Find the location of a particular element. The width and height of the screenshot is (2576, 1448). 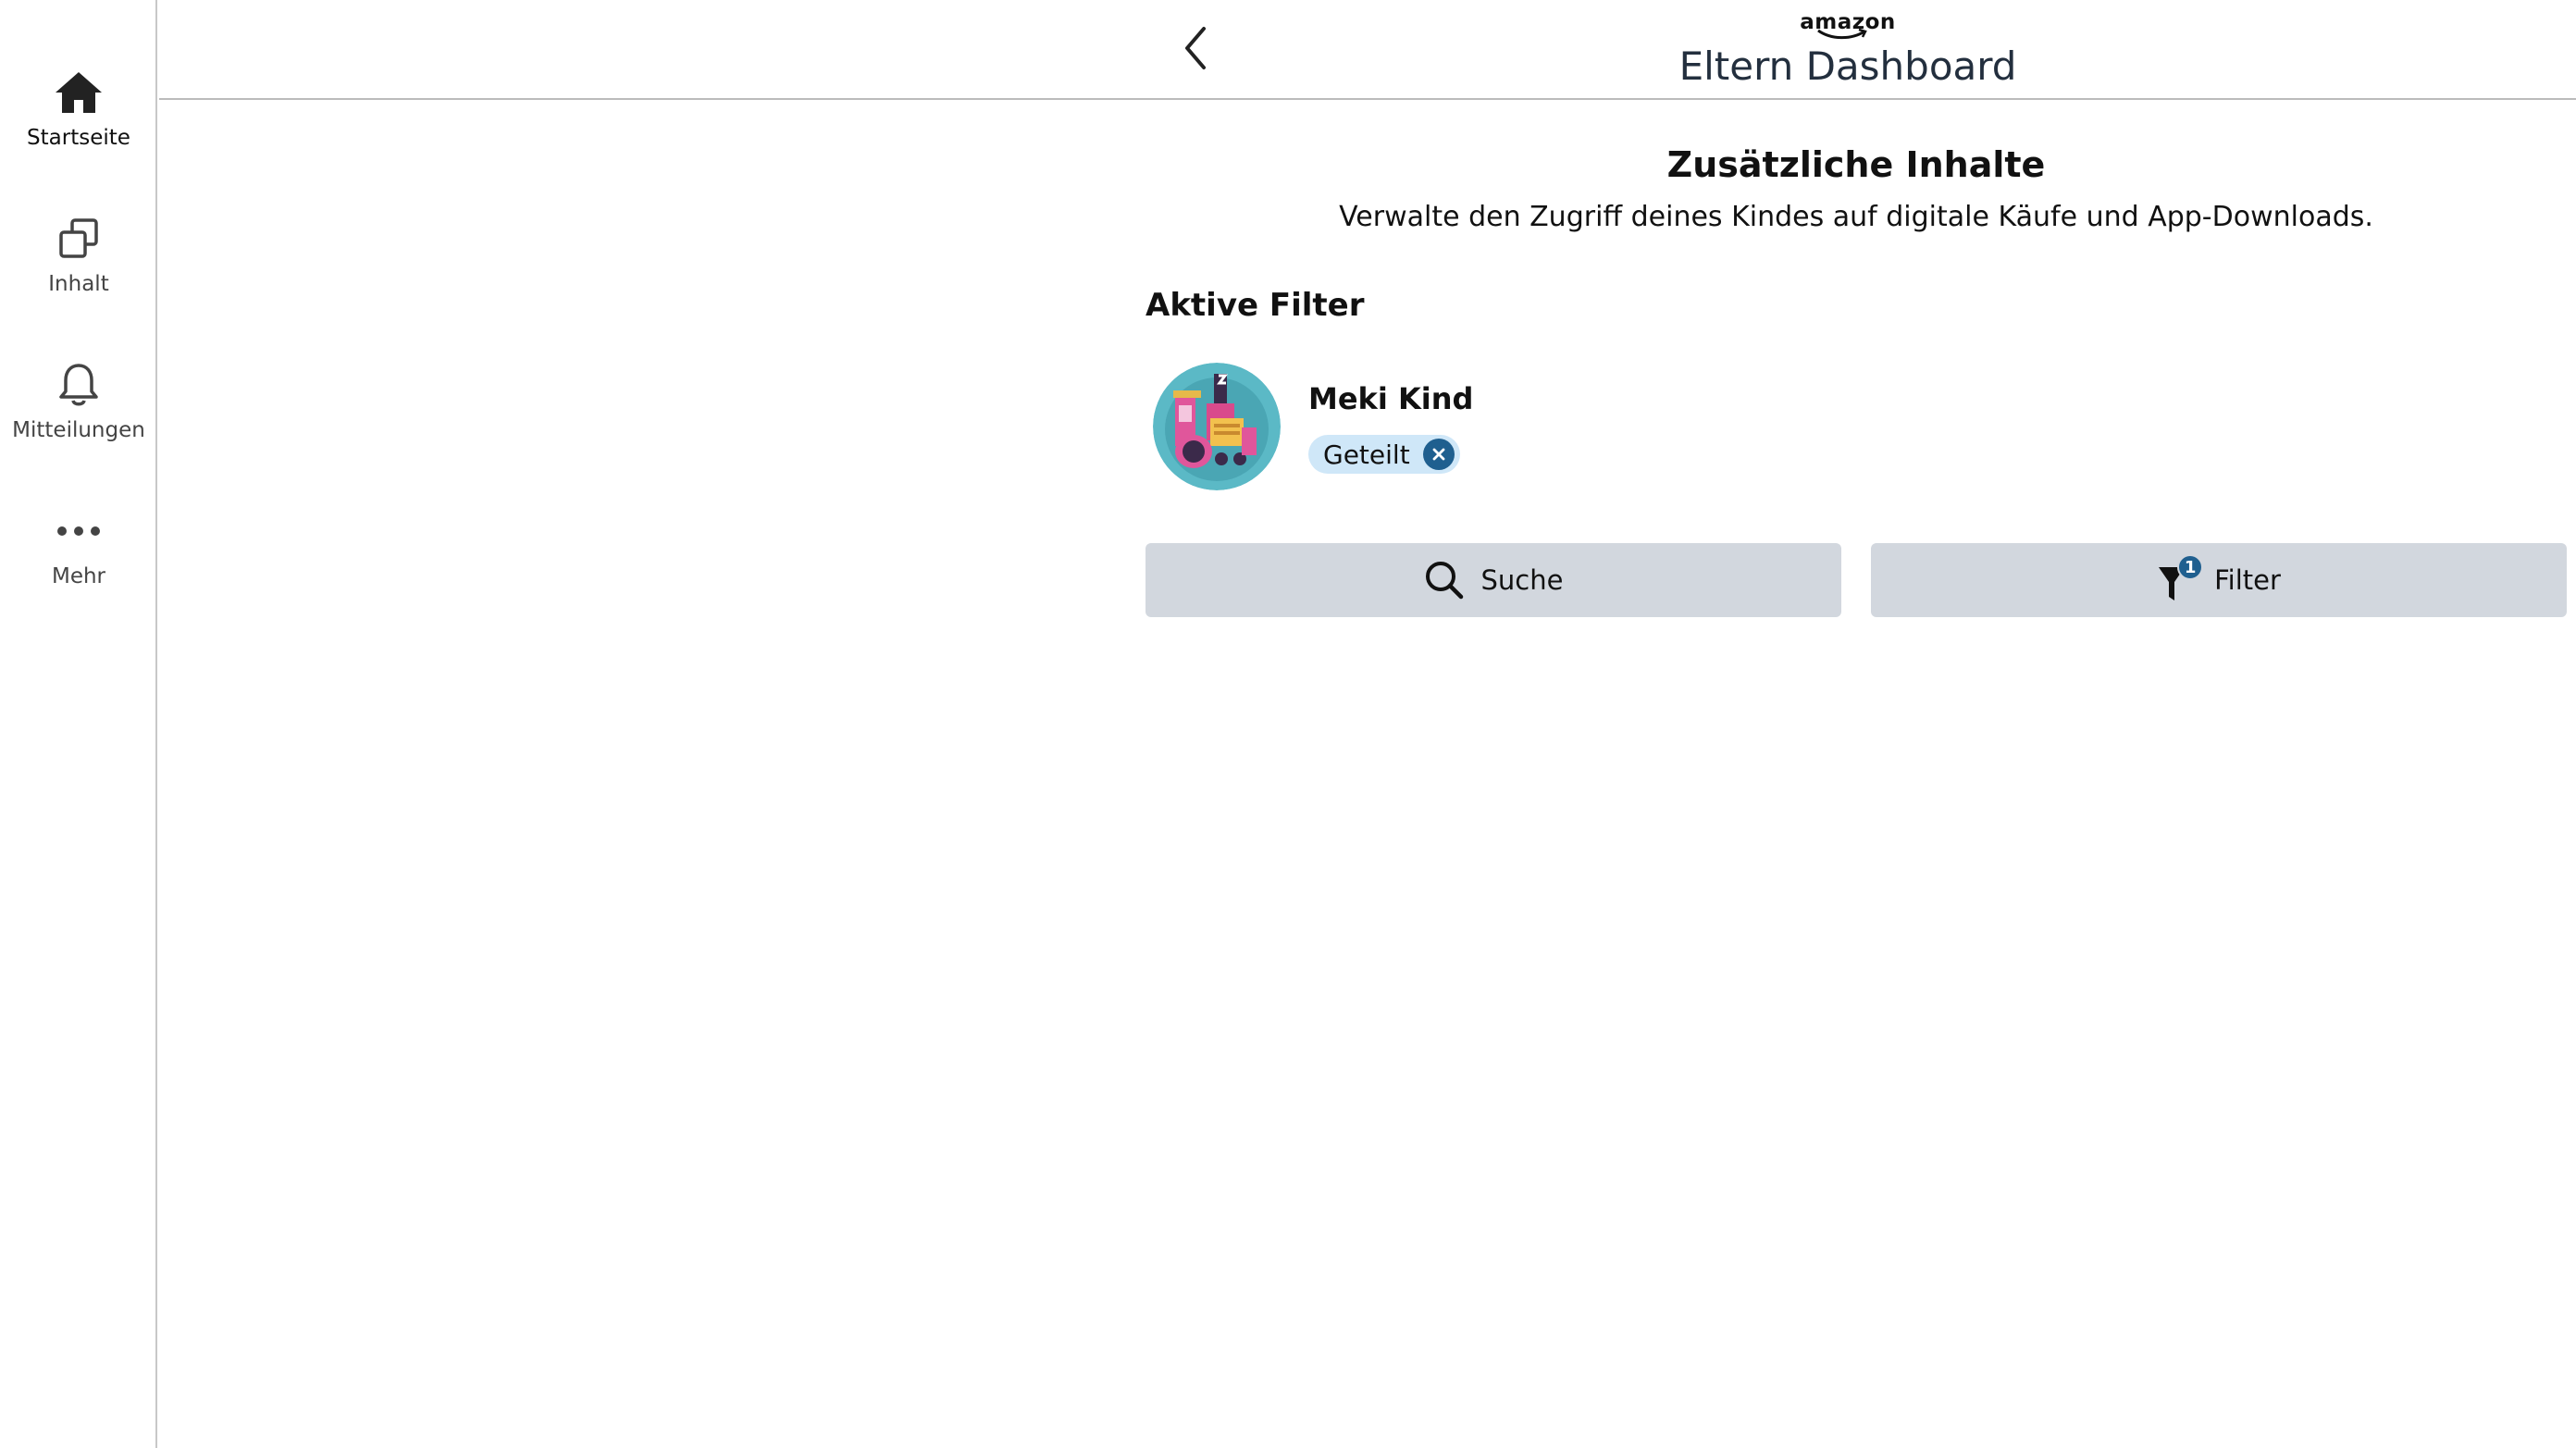

filter-button-label: Filter is located at coordinates (2248, 580).